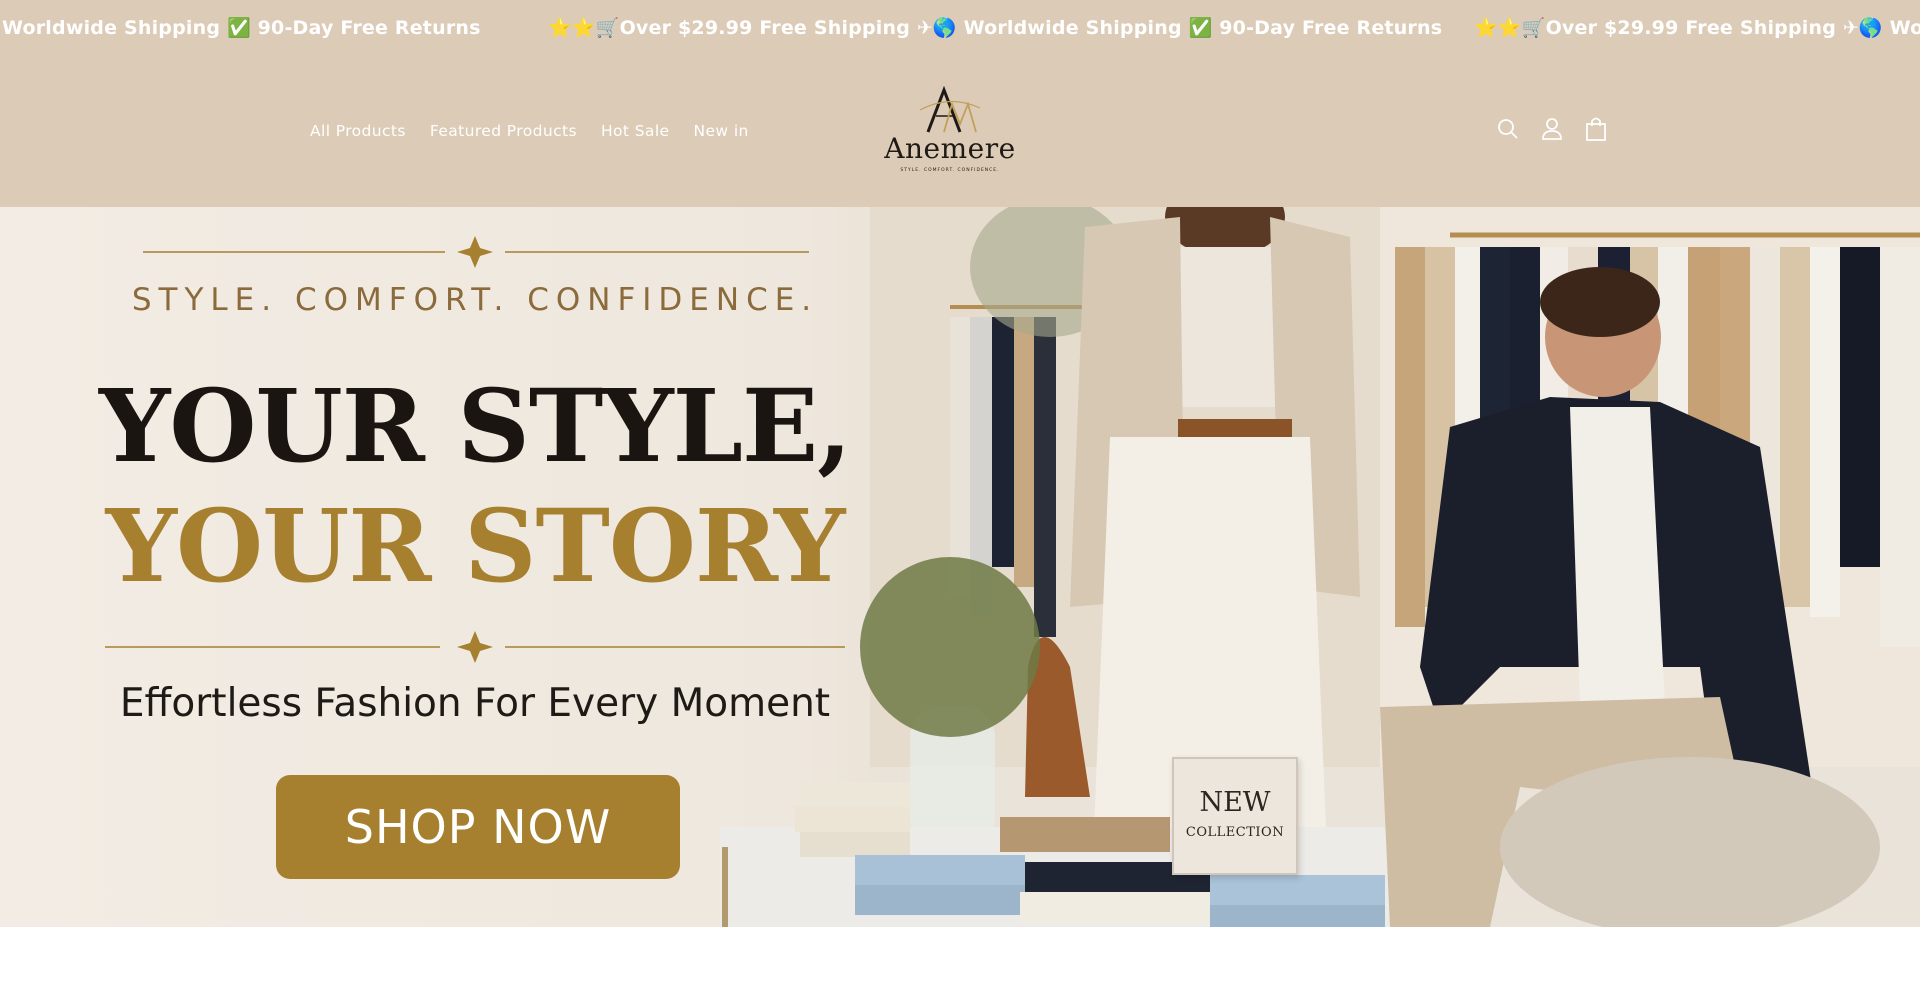  Describe the element at coordinates (475, 300) in the screenshot. I see `hero-tagline: STYLE. COMFORT. CONFIDENCE.` at that location.